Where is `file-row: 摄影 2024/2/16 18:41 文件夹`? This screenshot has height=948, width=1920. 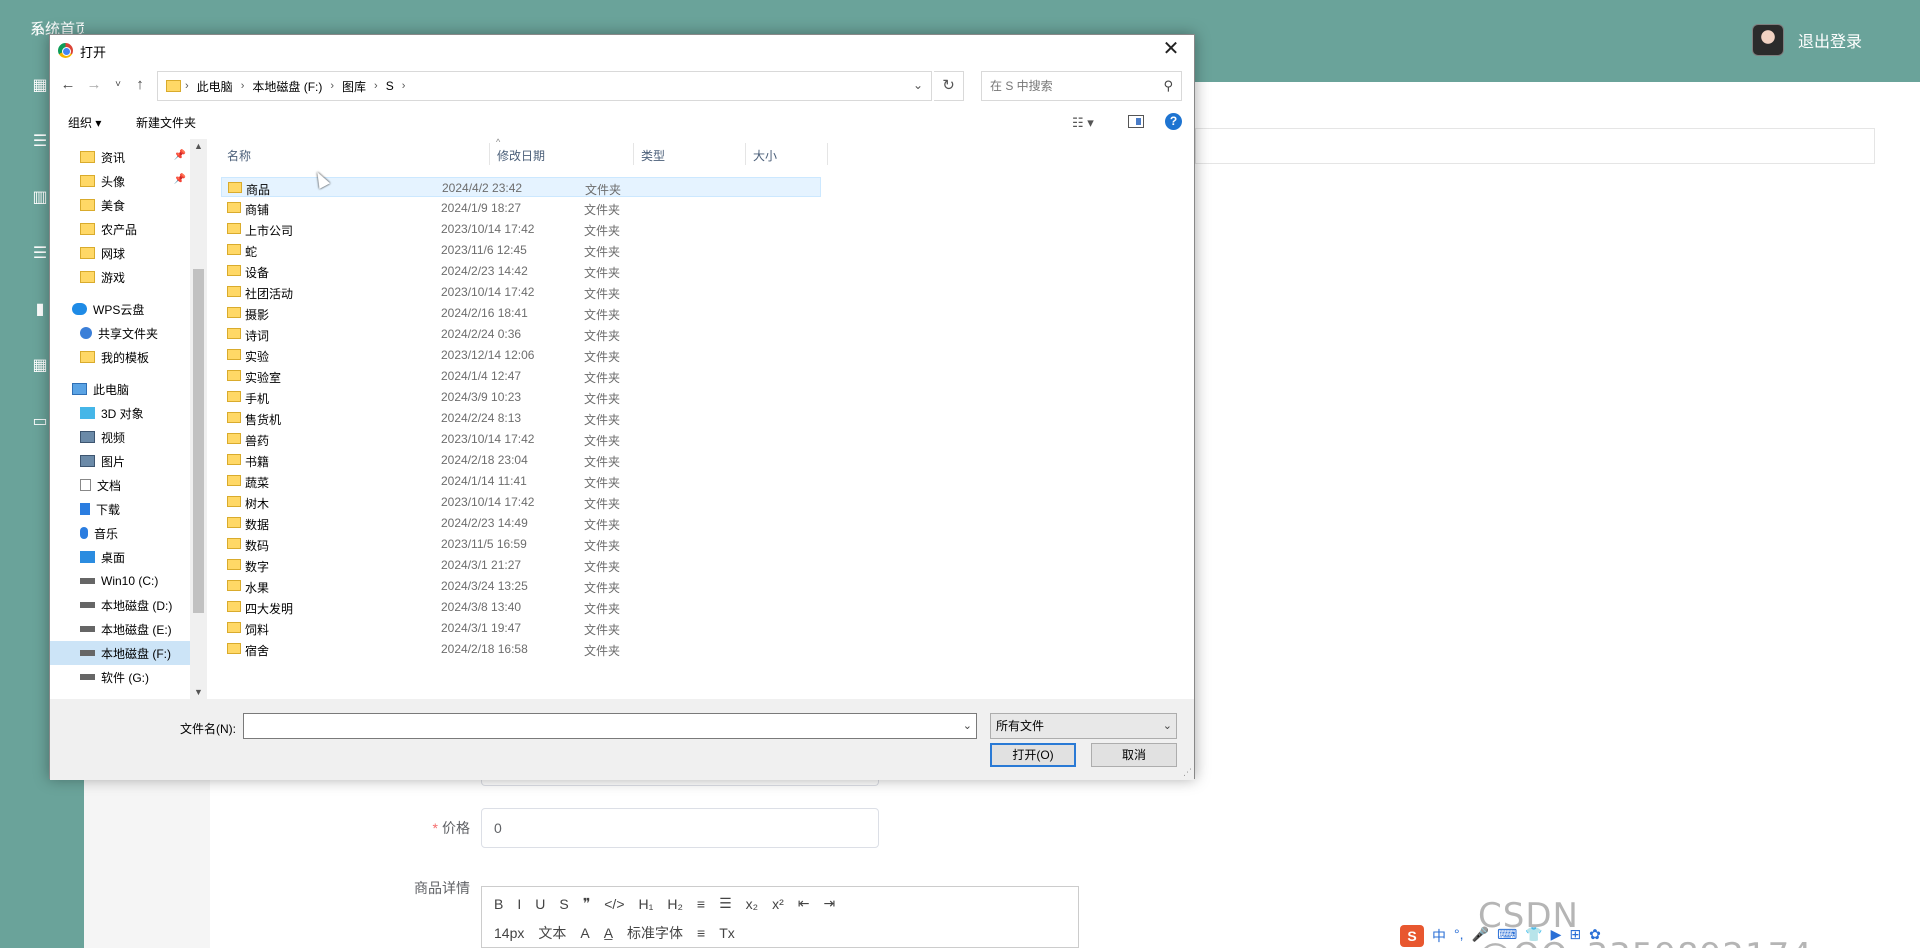
file-row: 摄影 2024/2/16 18:41 文件夹 is located at coordinates (521, 313).